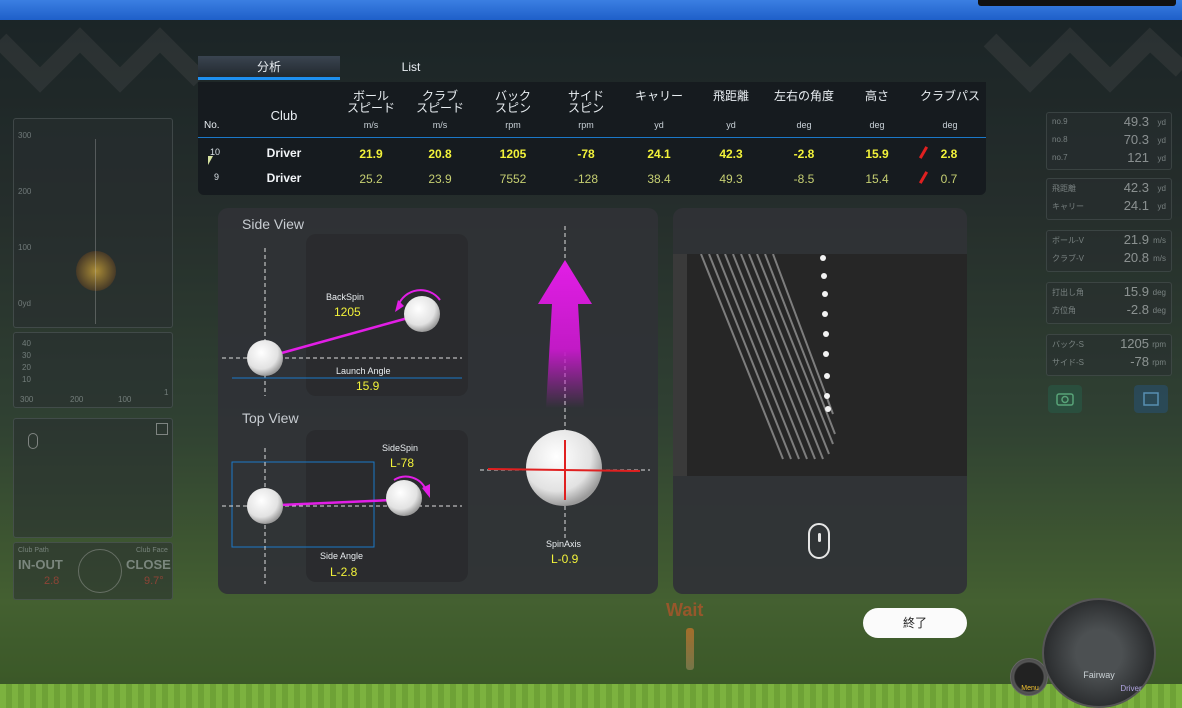 The width and height of the screenshot is (1182, 708). Describe the element at coordinates (1136, 239) in the screenshot. I see `stat-value: 21.9` at that location.